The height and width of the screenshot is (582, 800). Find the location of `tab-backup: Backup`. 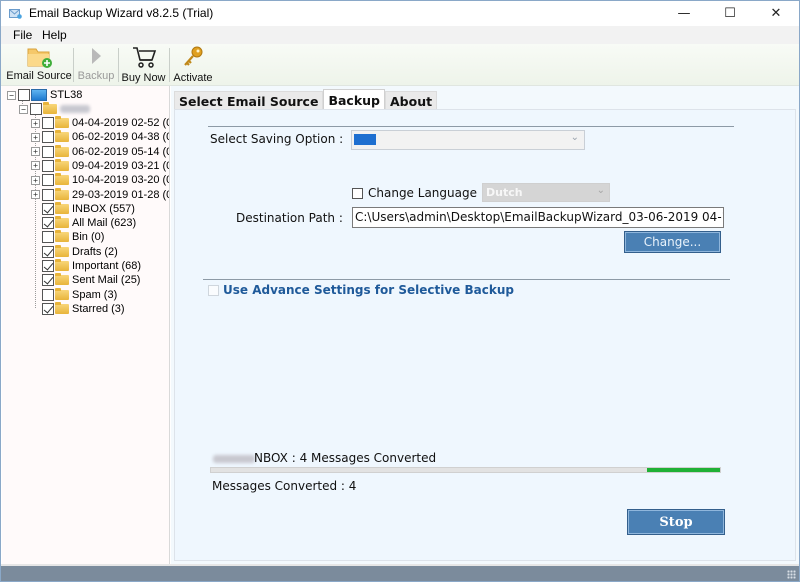

tab-backup: Backup is located at coordinates (354, 99).